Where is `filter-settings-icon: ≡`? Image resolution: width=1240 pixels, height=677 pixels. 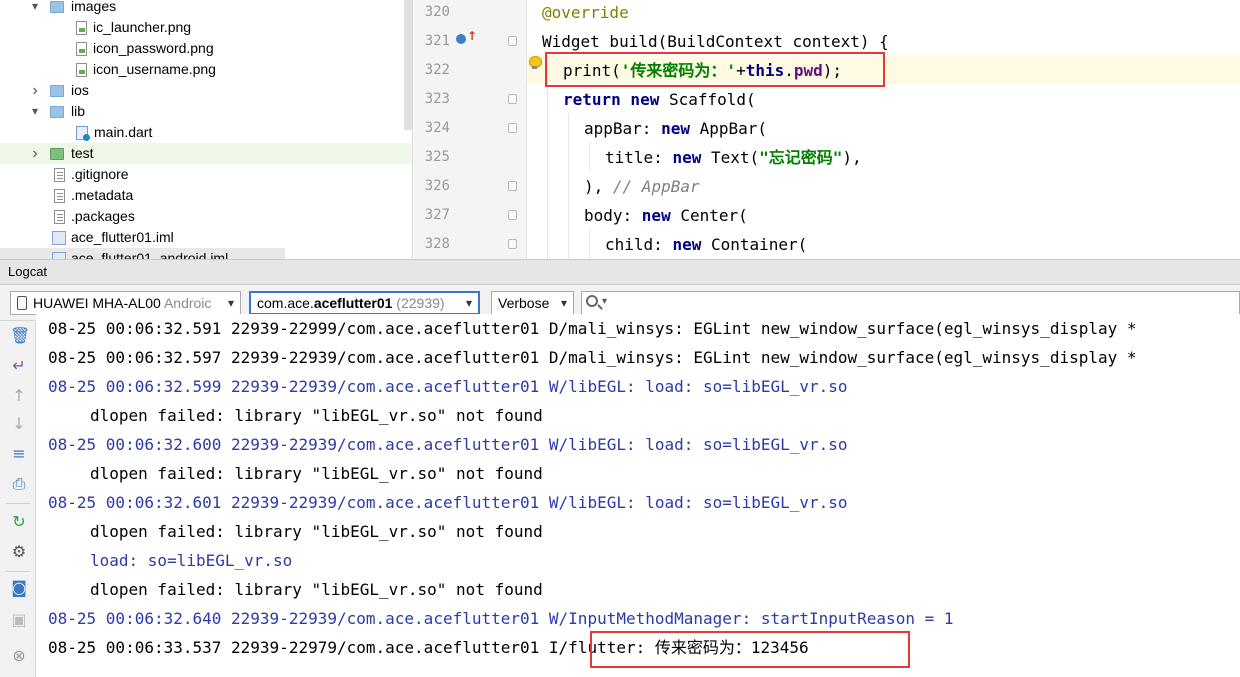 filter-settings-icon: ≡ is located at coordinates (19, 454).